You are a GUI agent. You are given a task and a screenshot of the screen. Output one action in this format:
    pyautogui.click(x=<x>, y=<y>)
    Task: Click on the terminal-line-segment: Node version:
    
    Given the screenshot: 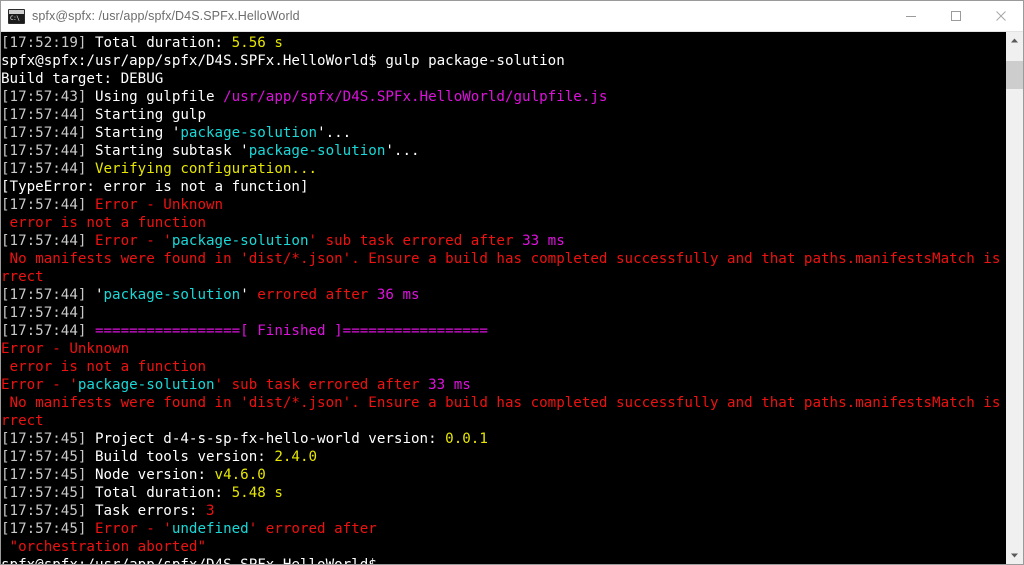 What is the action you would take?
    pyautogui.click(x=150, y=475)
    